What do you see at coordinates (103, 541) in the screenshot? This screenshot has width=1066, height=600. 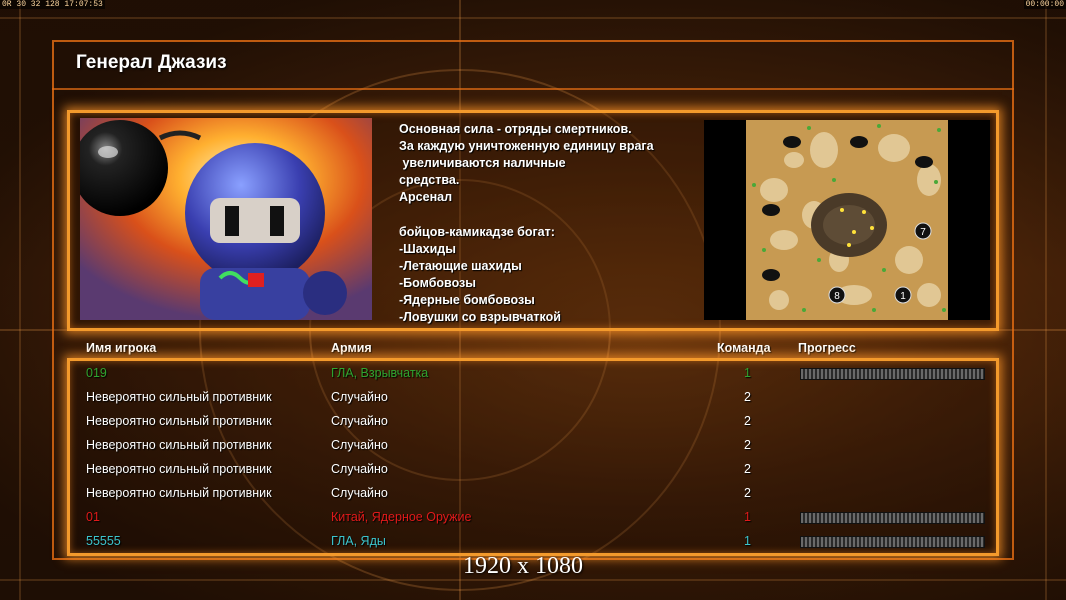 I see `player-name: 55555` at bounding box center [103, 541].